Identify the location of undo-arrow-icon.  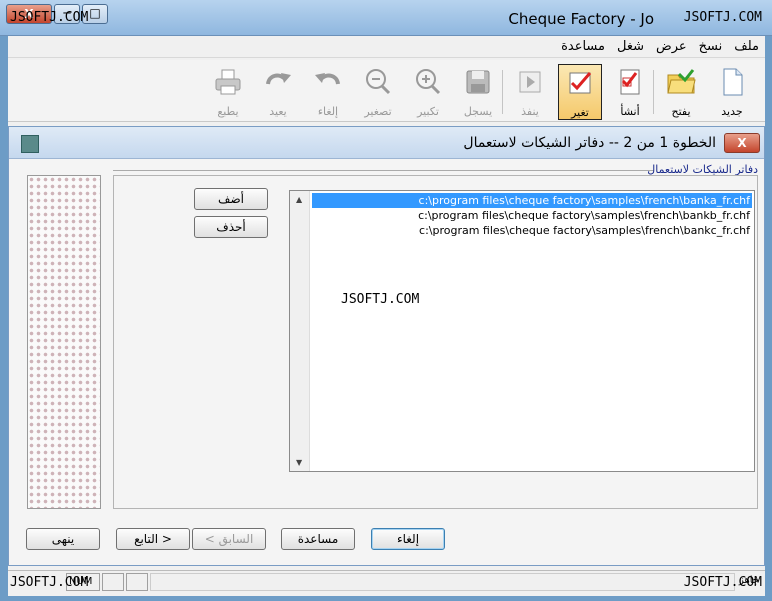
(327, 79).